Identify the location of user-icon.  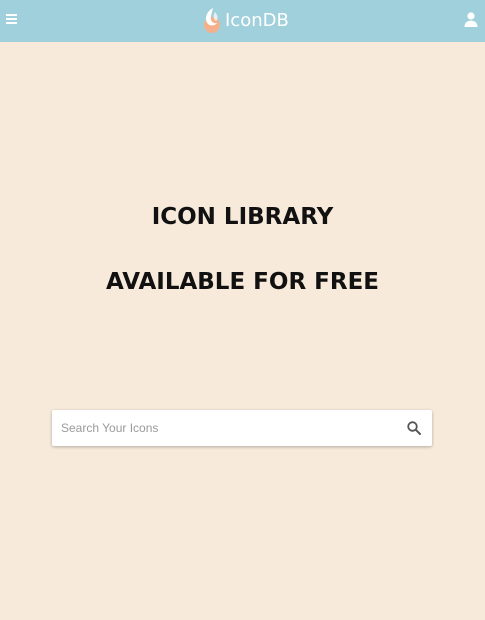
(471, 19).